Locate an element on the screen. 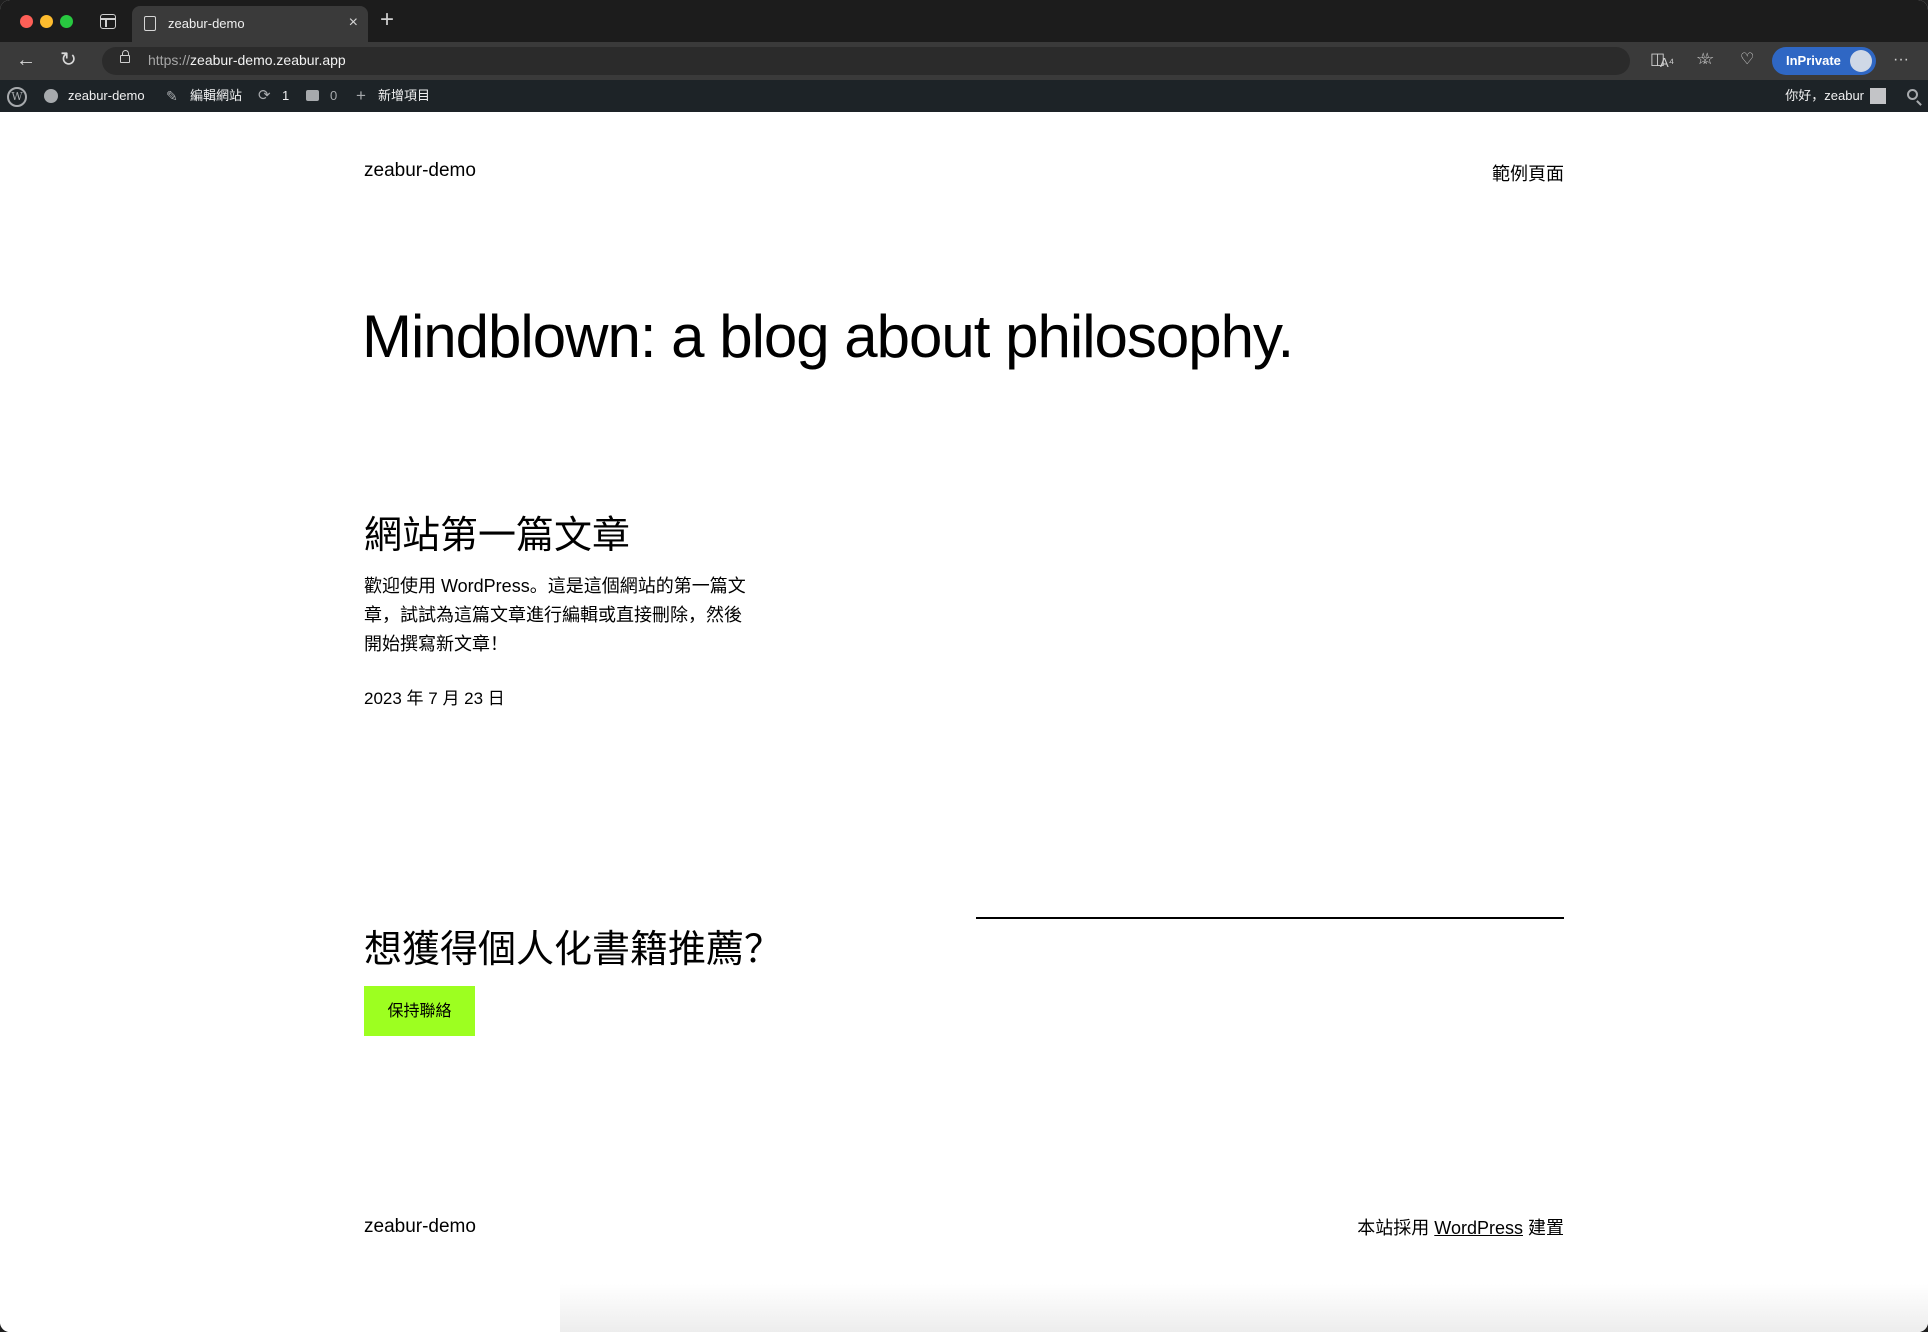 The height and width of the screenshot is (1332, 1928). comment-icon is located at coordinates (312, 95).